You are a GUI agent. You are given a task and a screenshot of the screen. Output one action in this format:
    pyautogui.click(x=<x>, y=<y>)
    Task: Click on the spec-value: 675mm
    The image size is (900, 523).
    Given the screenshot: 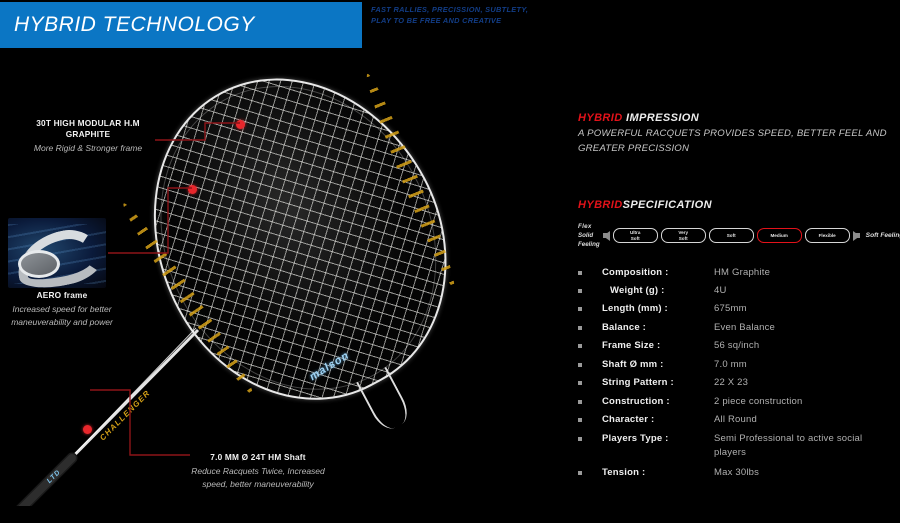 What is the action you would take?
    pyautogui.click(x=730, y=309)
    